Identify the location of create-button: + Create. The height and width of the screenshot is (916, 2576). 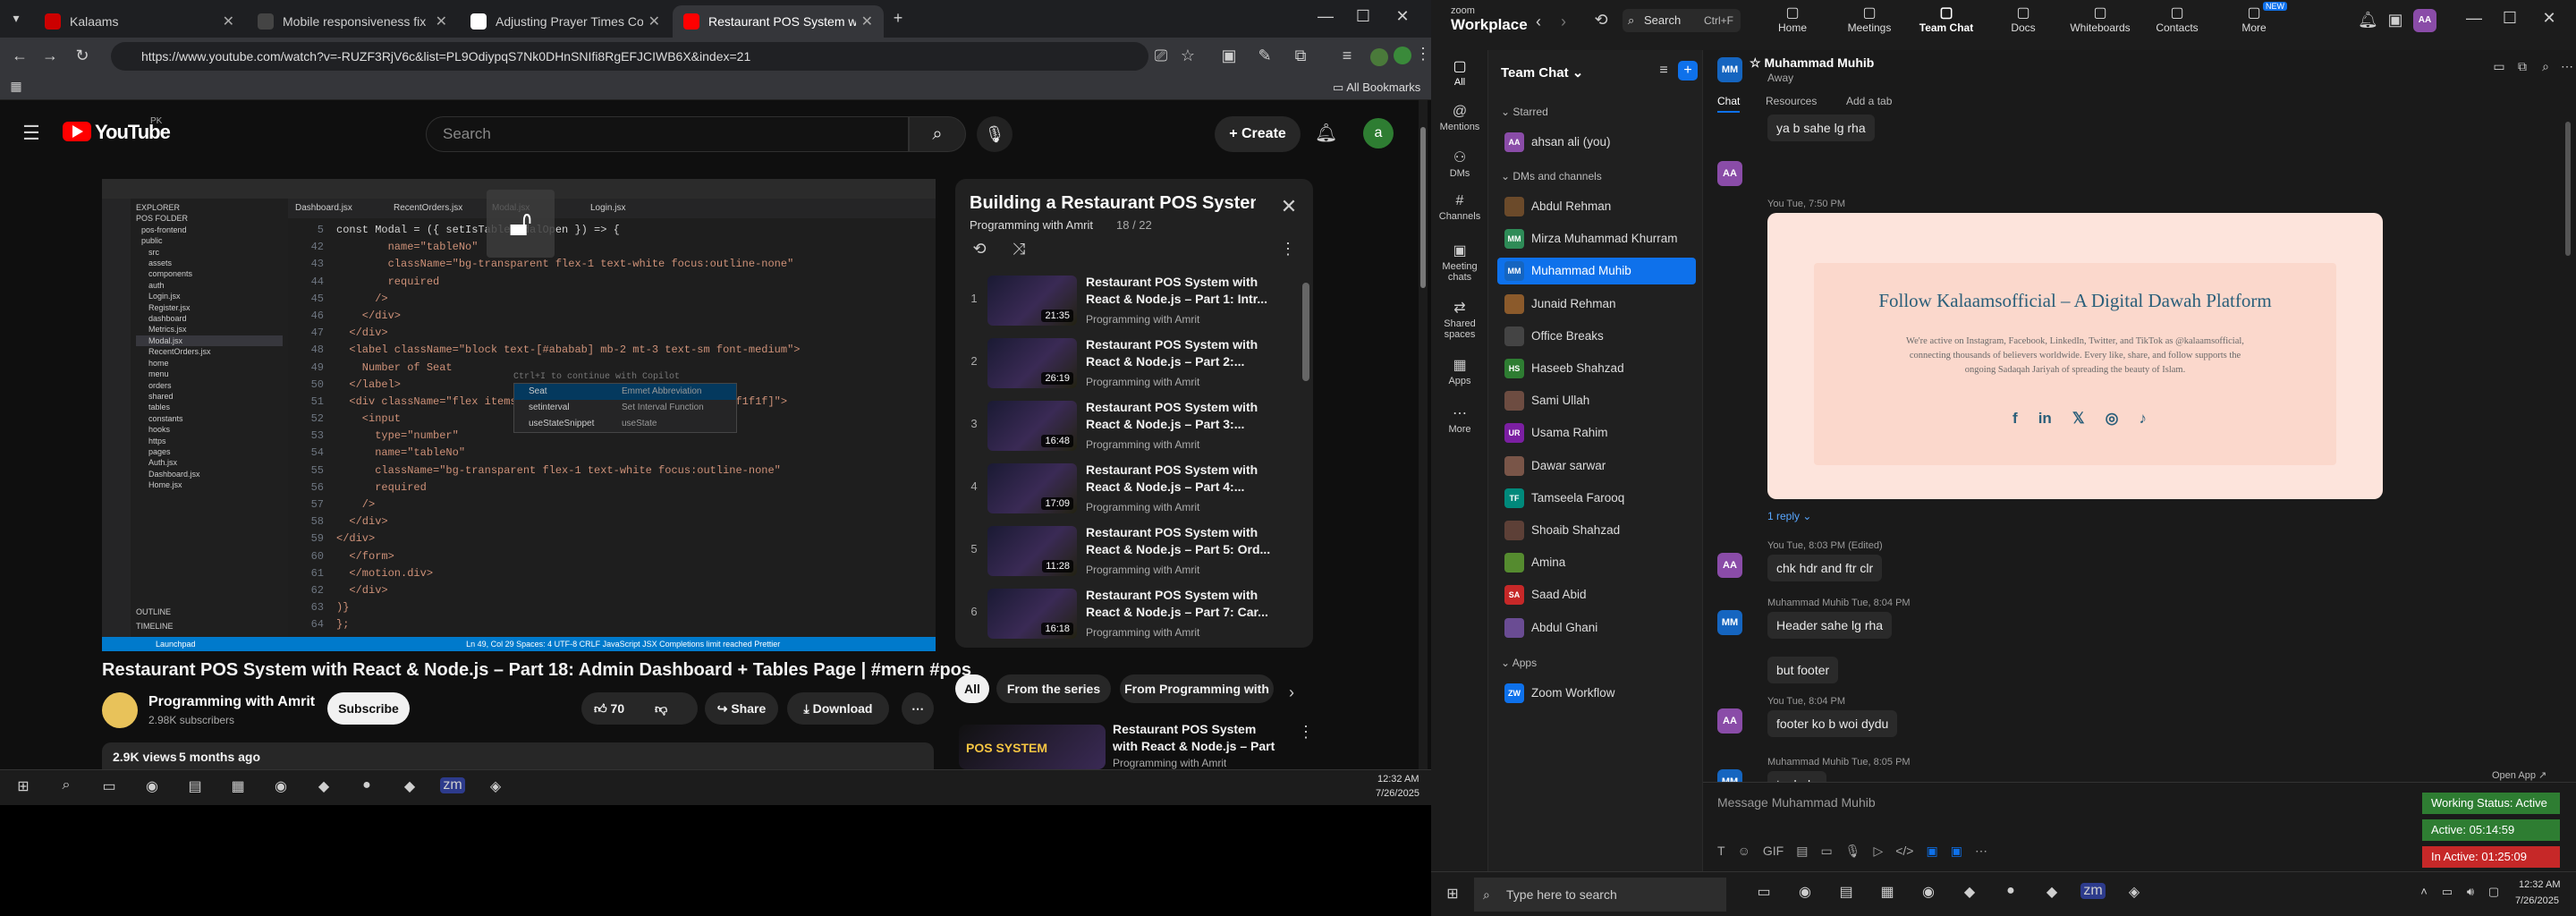
(1258, 134).